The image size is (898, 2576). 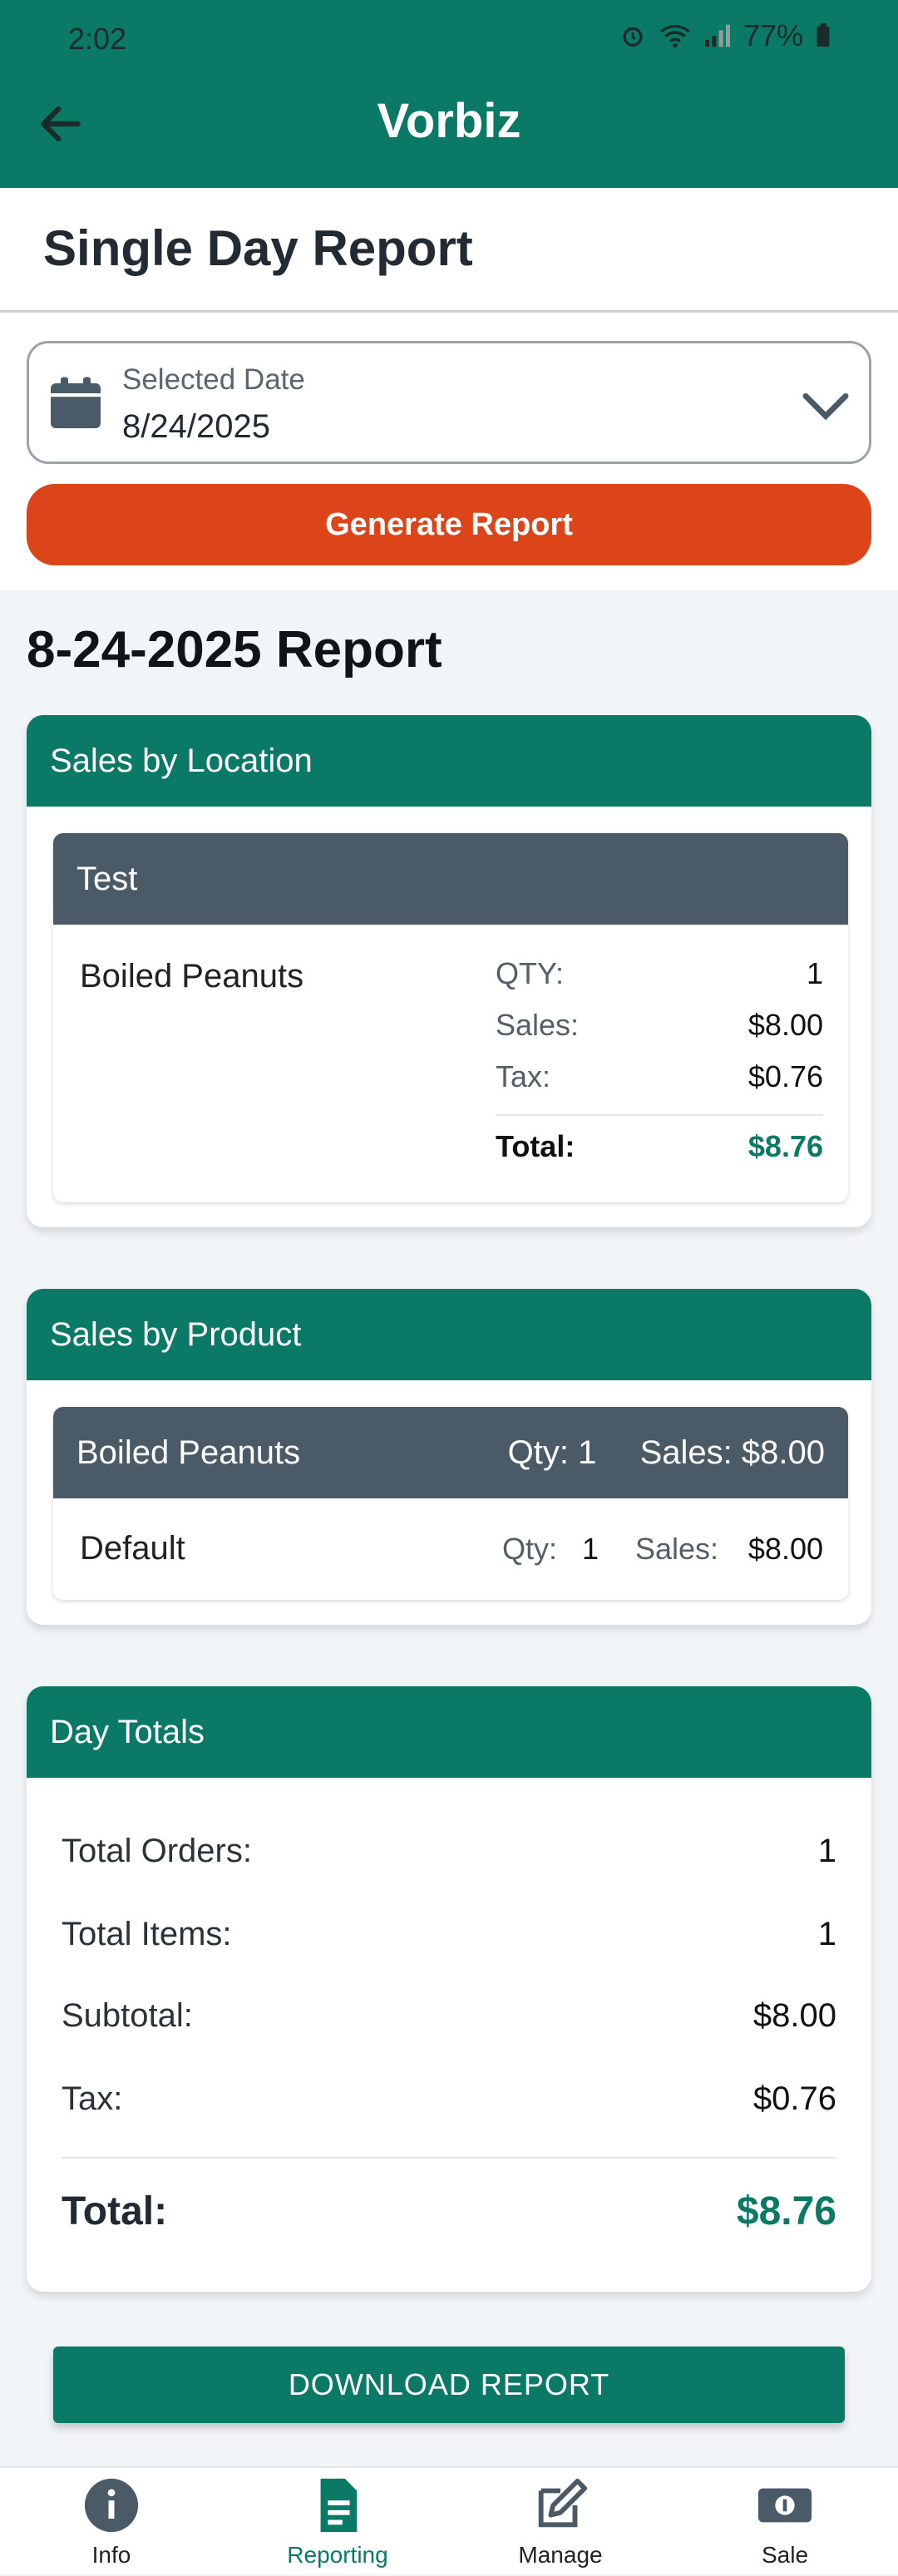 What do you see at coordinates (111, 2555) in the screenshot?
I see `nav-label-info: Info` at bounding box center [111, 2555].